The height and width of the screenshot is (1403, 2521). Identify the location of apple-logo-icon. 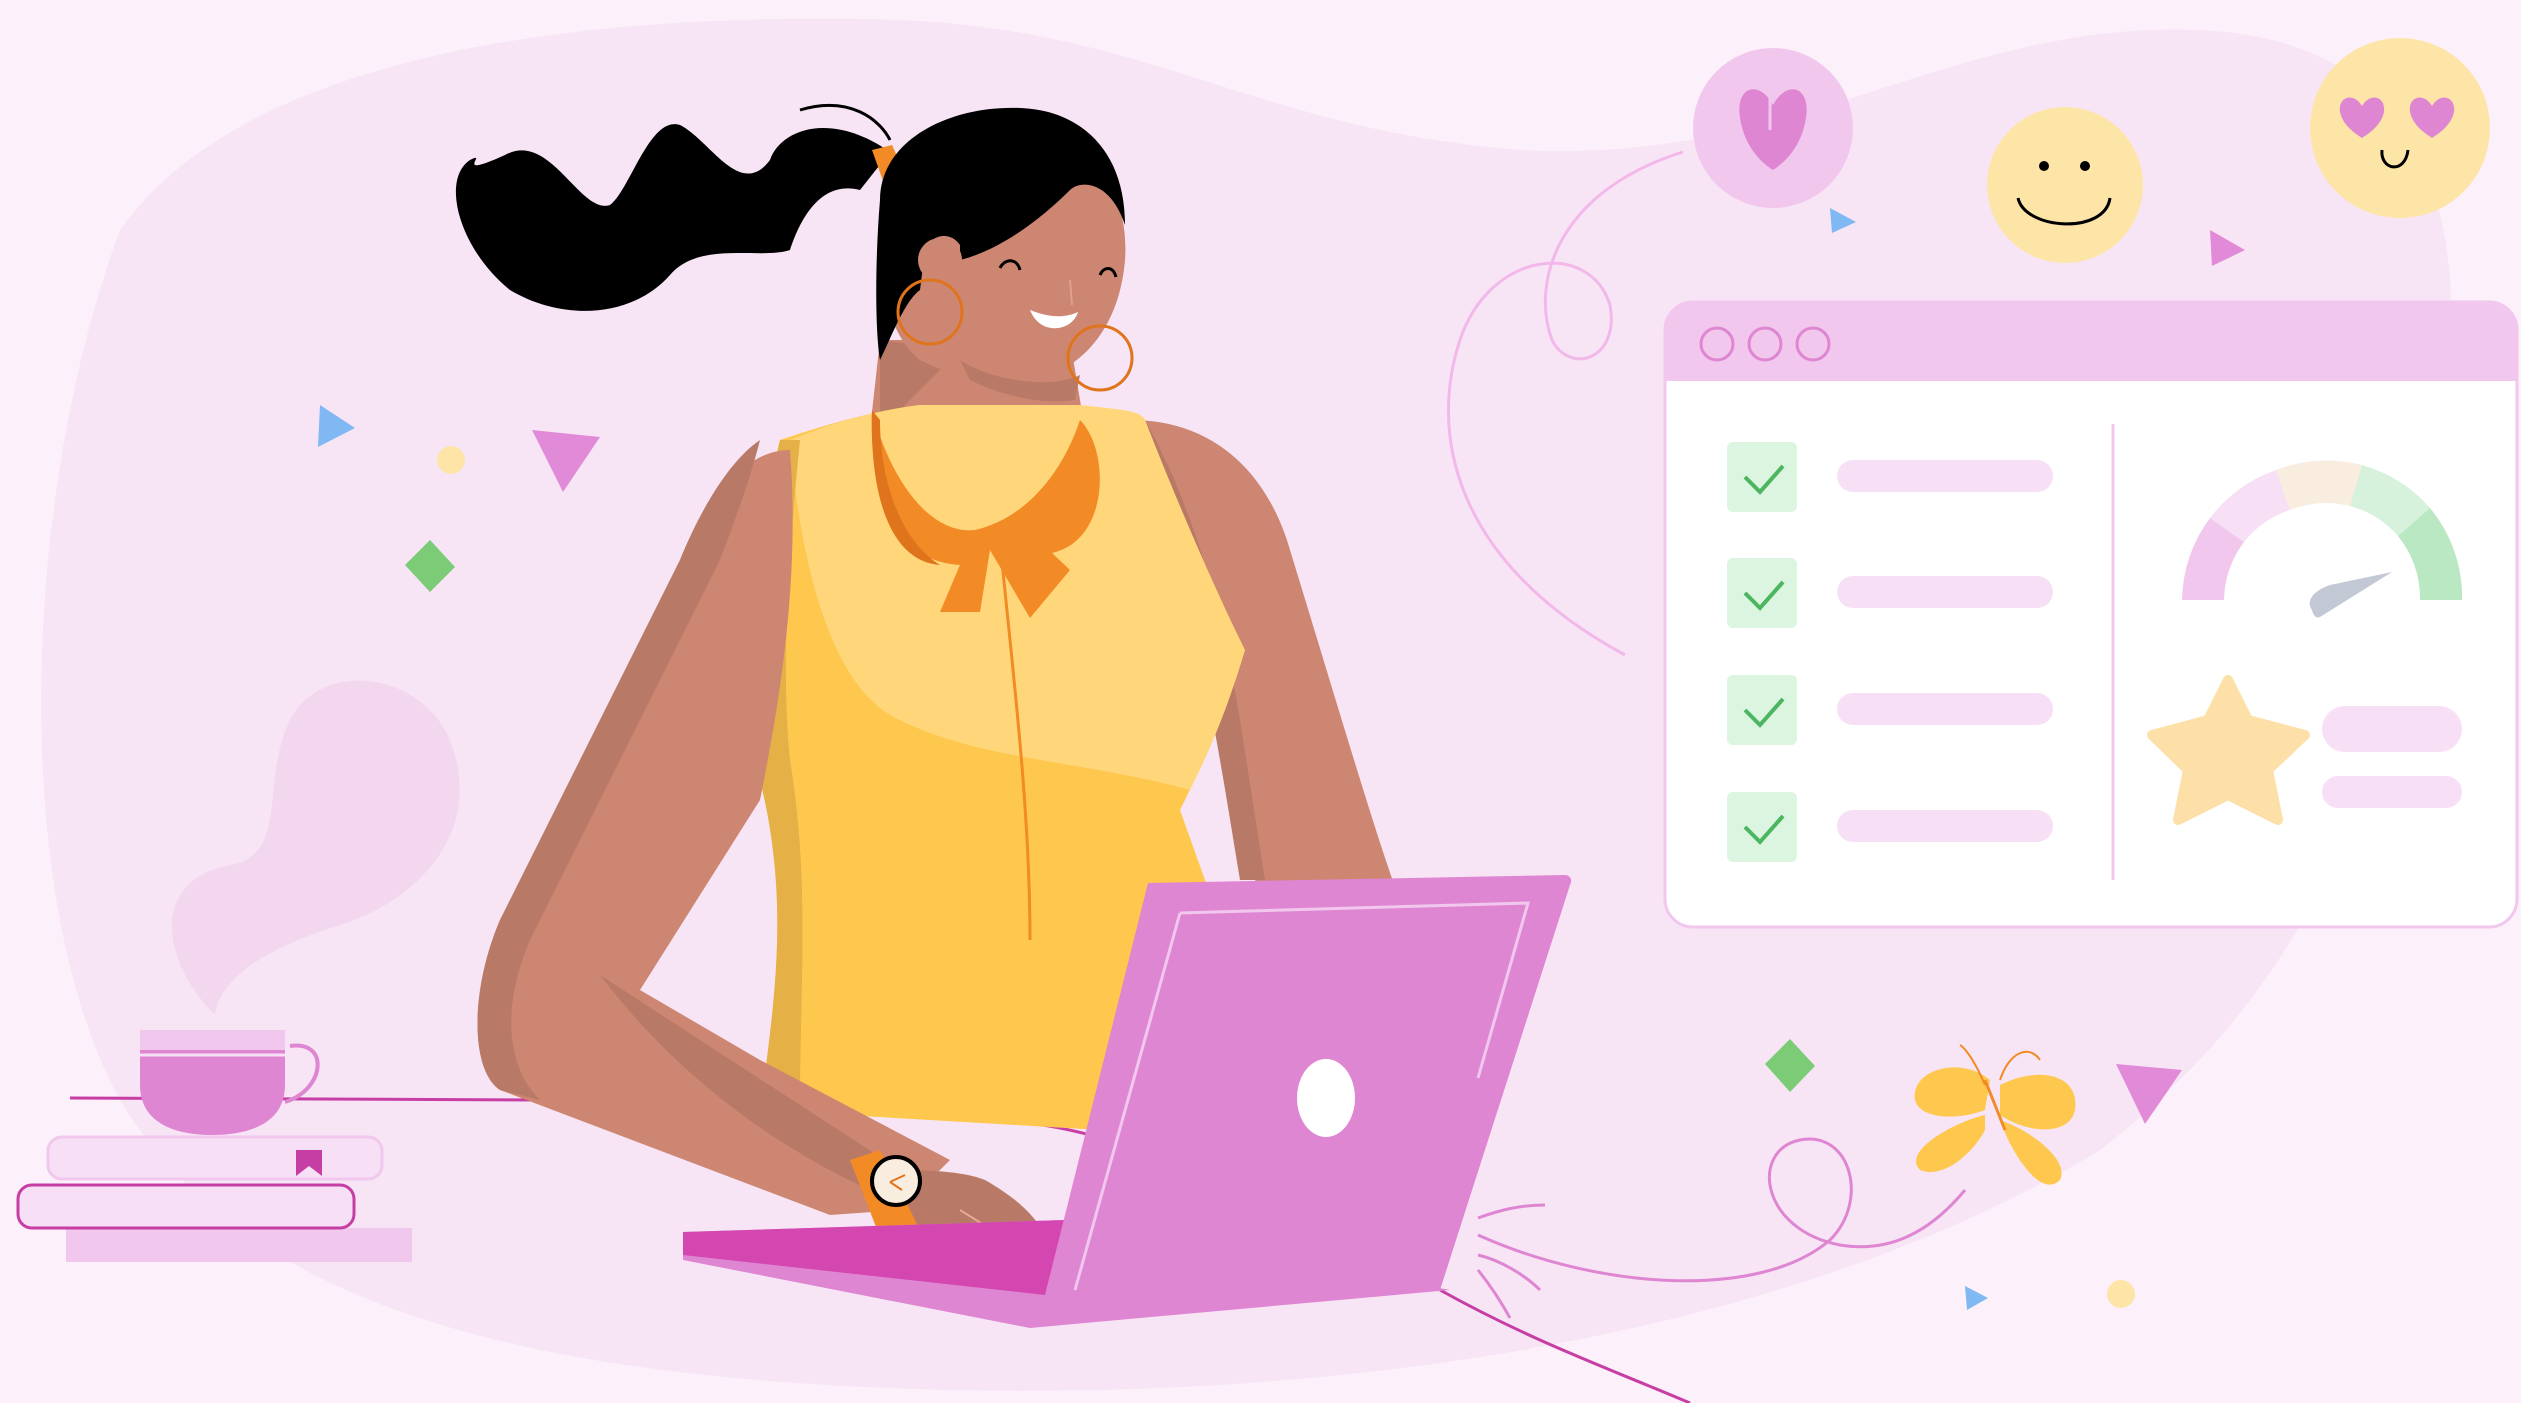
(1326, 1098).